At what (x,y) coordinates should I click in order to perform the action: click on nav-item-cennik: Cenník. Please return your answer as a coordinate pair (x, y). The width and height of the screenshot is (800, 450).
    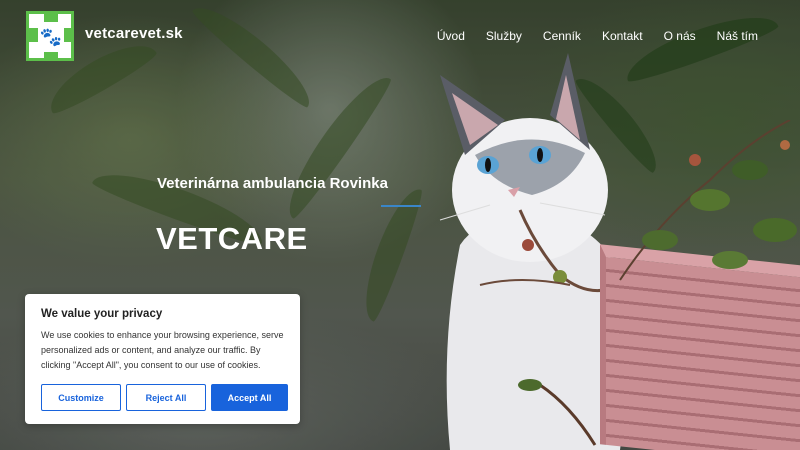
    Looking at the image, I should click on (562, 36).